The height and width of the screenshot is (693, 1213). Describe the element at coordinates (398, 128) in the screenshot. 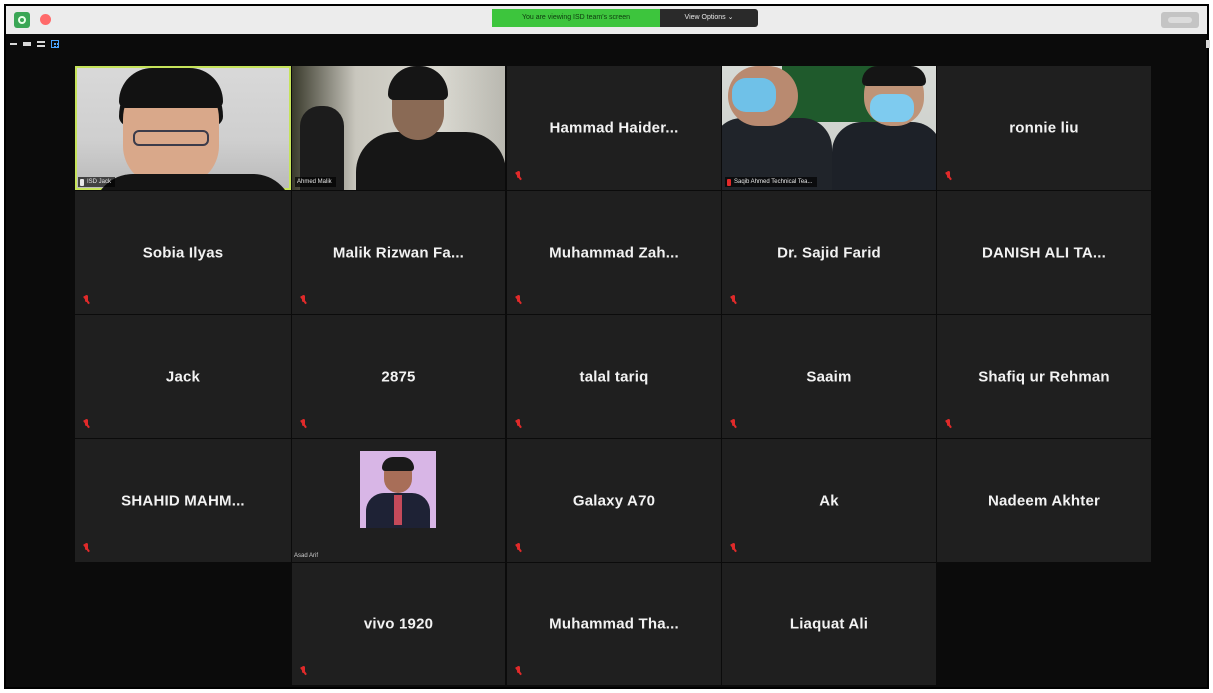

I see `video-tile: Ahmed Malik` at that location.